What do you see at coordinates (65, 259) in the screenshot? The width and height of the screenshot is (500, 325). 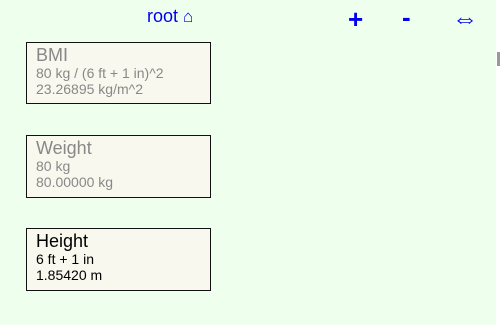 I see `height-expression: 6 ft + 1 in` at bounding box center [65, 259].